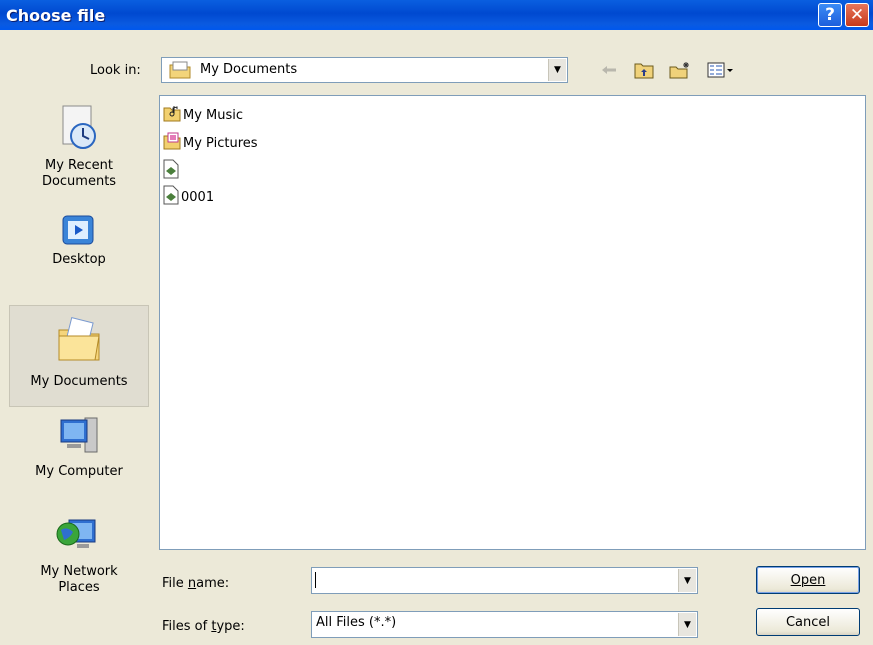 The image size is (873, 645). I want to click on file-name-input: ▼, so click(504, 580).